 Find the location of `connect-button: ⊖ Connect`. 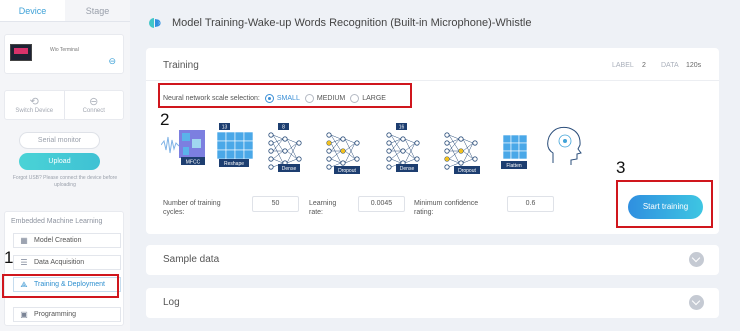

connect-button: ⊖ Connect is located at coordinates (94, 105).